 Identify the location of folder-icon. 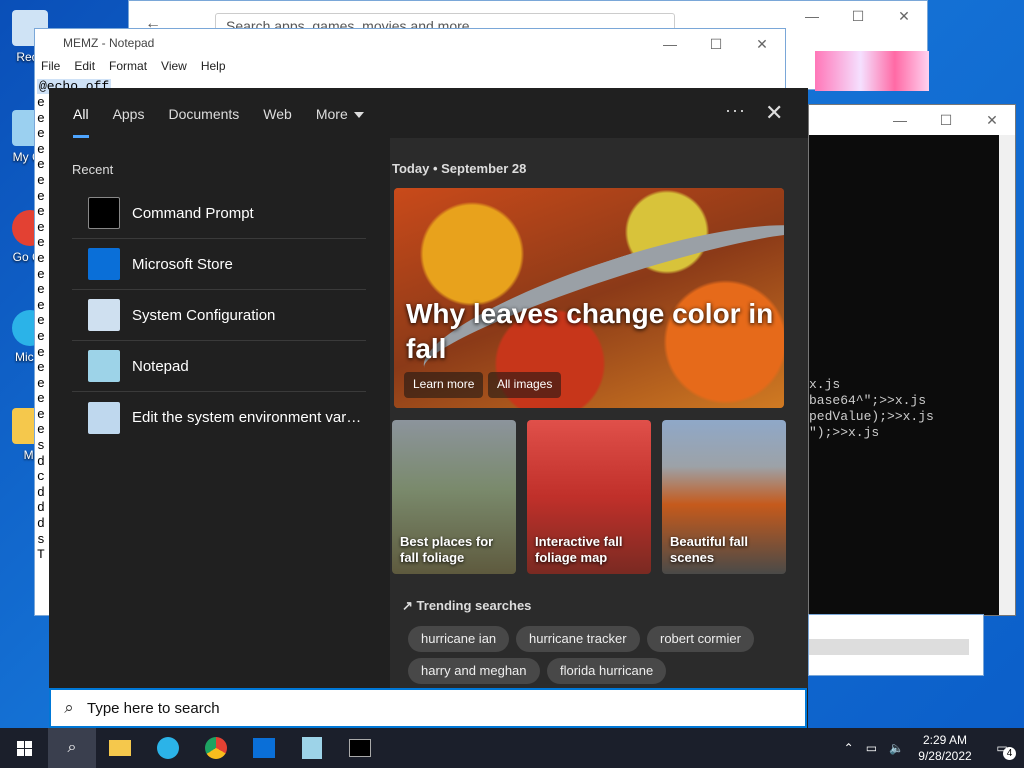
(120, 748).